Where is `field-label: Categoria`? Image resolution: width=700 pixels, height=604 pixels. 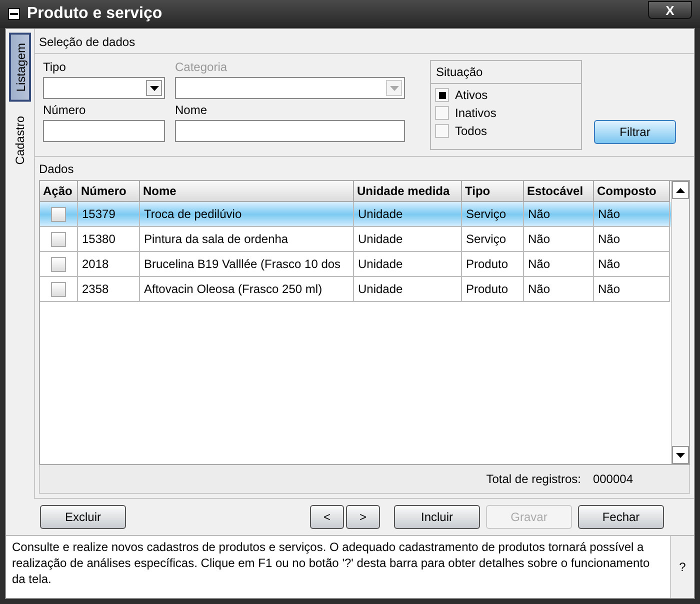 field-label: Categoria is located at coordinates (201, 67).